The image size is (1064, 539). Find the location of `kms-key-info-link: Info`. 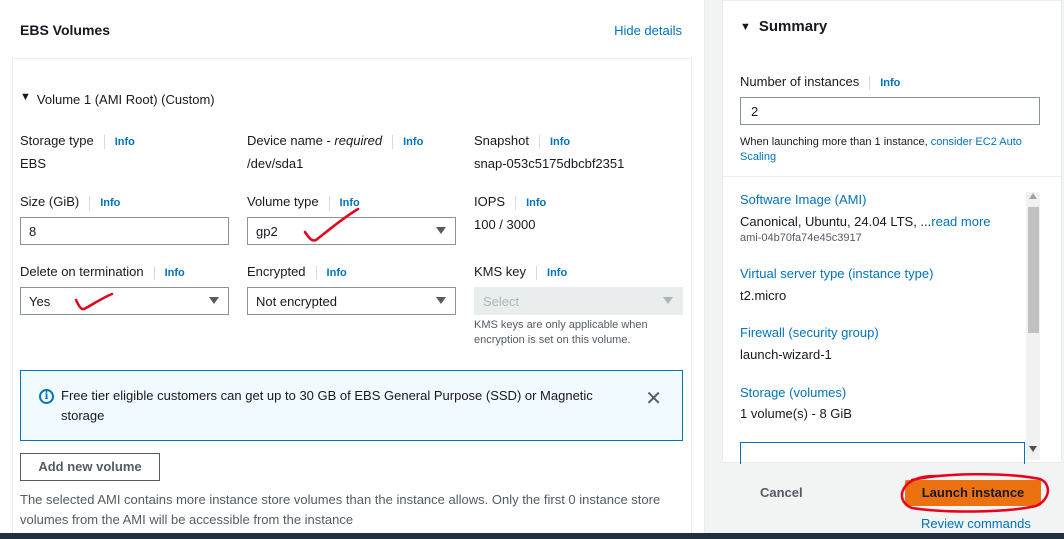

kms-key-info-link: Info is located at coordinates (557, 273).